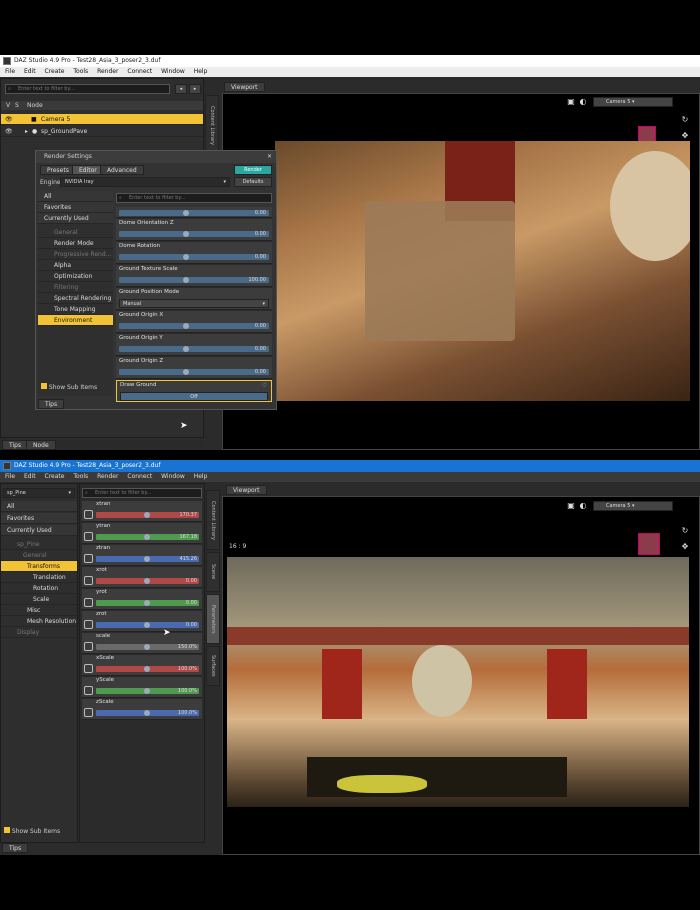 Image resolution: width=700 pixels, height=910 pixels. Describe the element at coordinates (181, 89) in the screenshot. I see `scene-nav-back-button: ◂` at that location.